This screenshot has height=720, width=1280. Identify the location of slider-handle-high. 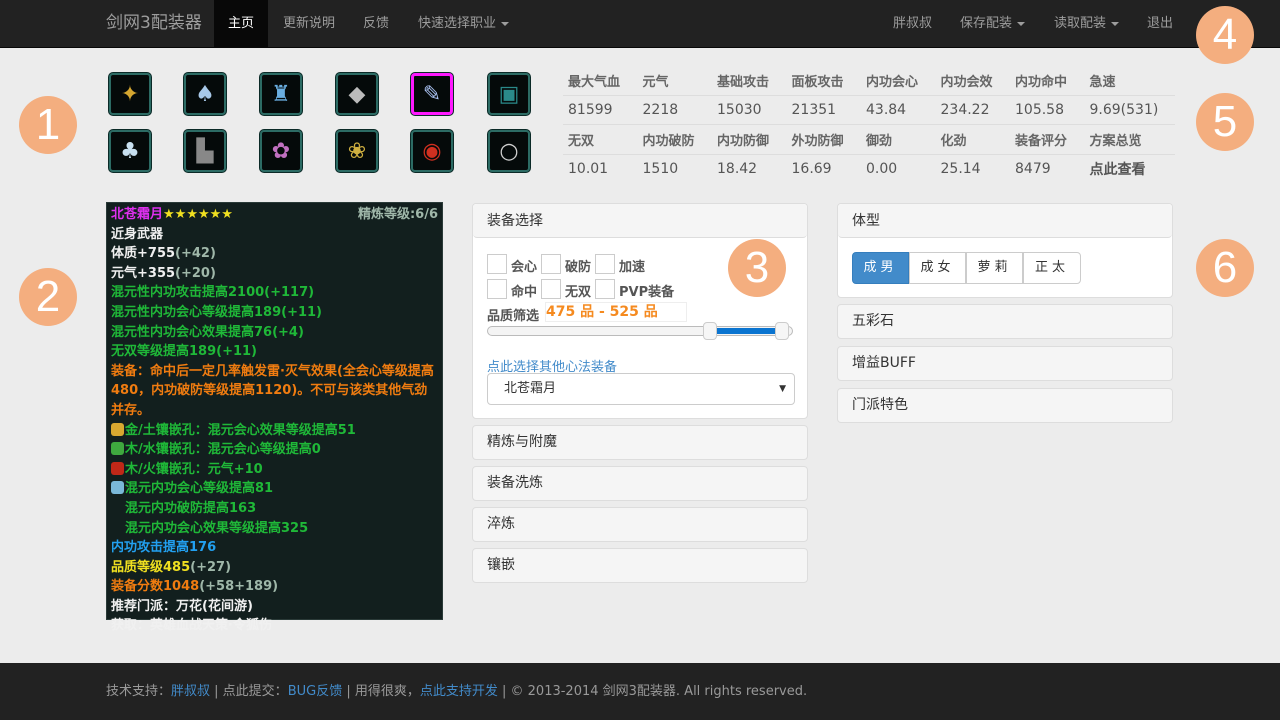
(781, 331).